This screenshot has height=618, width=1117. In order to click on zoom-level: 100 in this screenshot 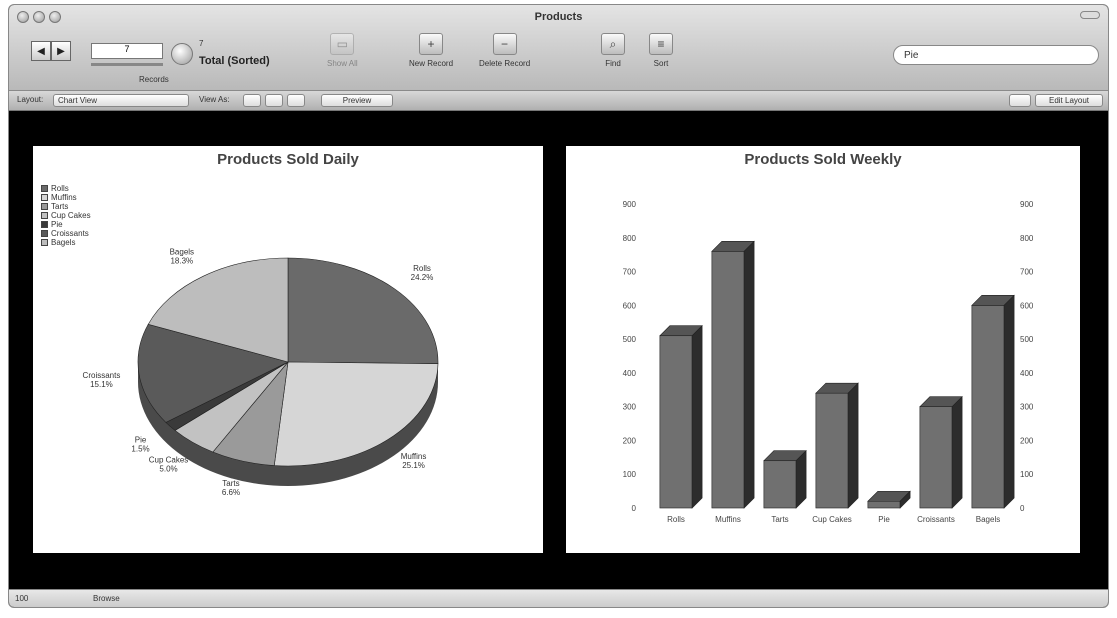, I will do `click(21, 598)`.